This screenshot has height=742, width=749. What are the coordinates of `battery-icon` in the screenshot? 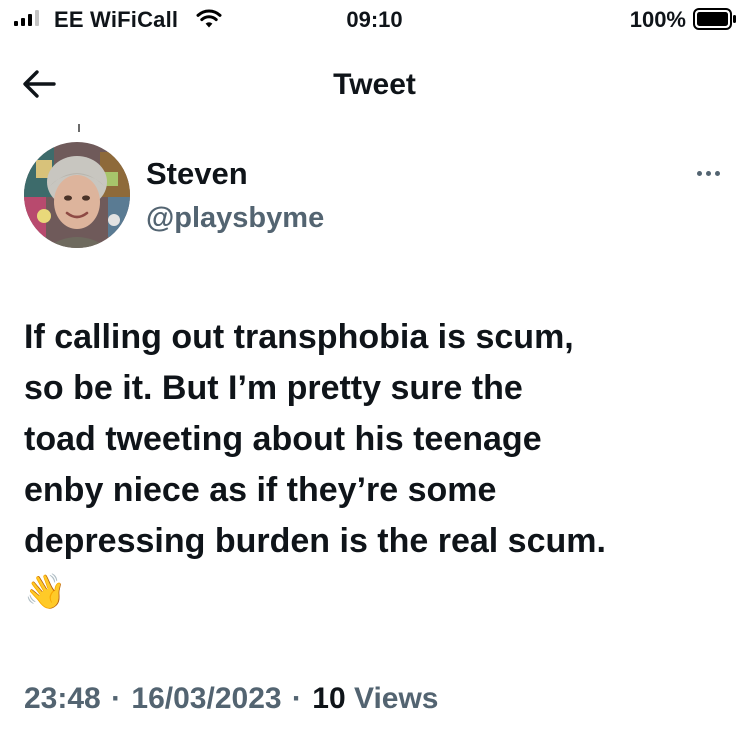 It's located at (714, 19).